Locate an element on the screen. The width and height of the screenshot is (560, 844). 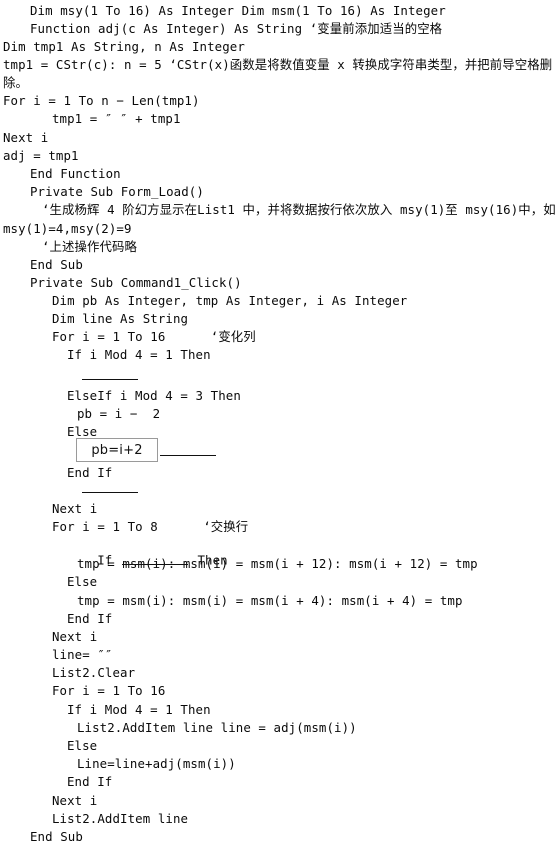
code-line: 除。 is located at coordinates (15, 82).